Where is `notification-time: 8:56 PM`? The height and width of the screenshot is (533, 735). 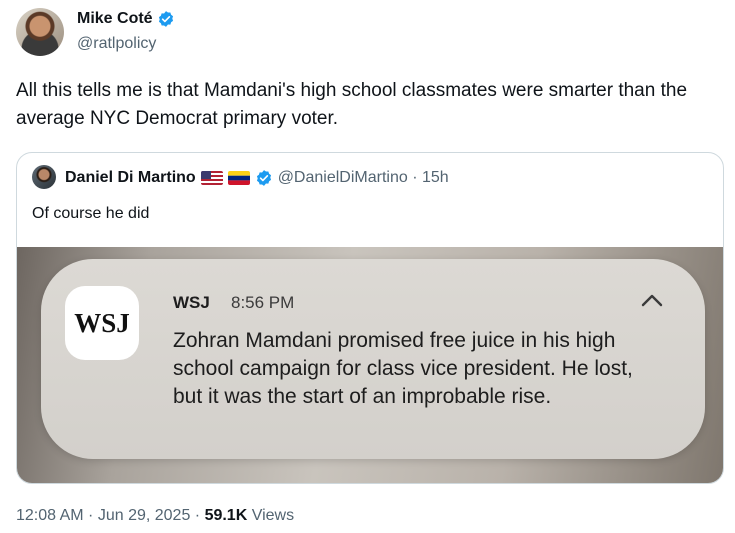 notification-time: 8:56 PM is located at coordinates (263, 302).